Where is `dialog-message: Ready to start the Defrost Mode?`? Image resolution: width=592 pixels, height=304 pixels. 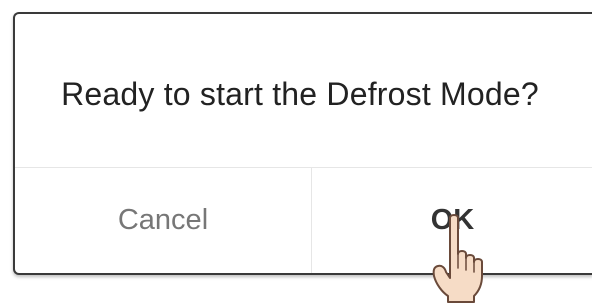
dialog-message: Ready to start the Defrost Mode? is located at coordinates (300, 94).